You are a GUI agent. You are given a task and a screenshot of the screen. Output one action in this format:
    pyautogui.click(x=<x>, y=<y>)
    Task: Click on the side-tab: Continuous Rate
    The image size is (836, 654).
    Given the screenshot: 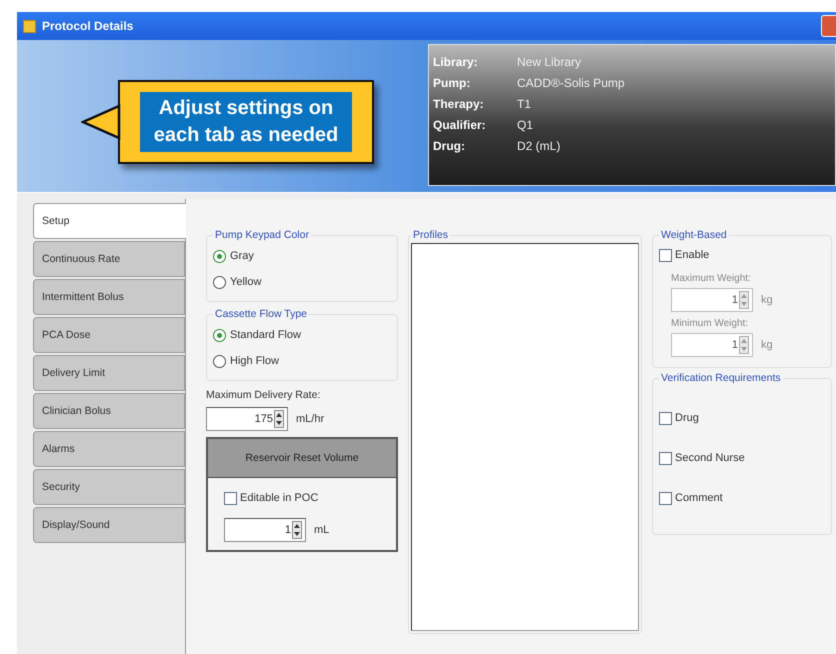 What is the action you would take?
    pyautogui.click(x=109, y=259)
    